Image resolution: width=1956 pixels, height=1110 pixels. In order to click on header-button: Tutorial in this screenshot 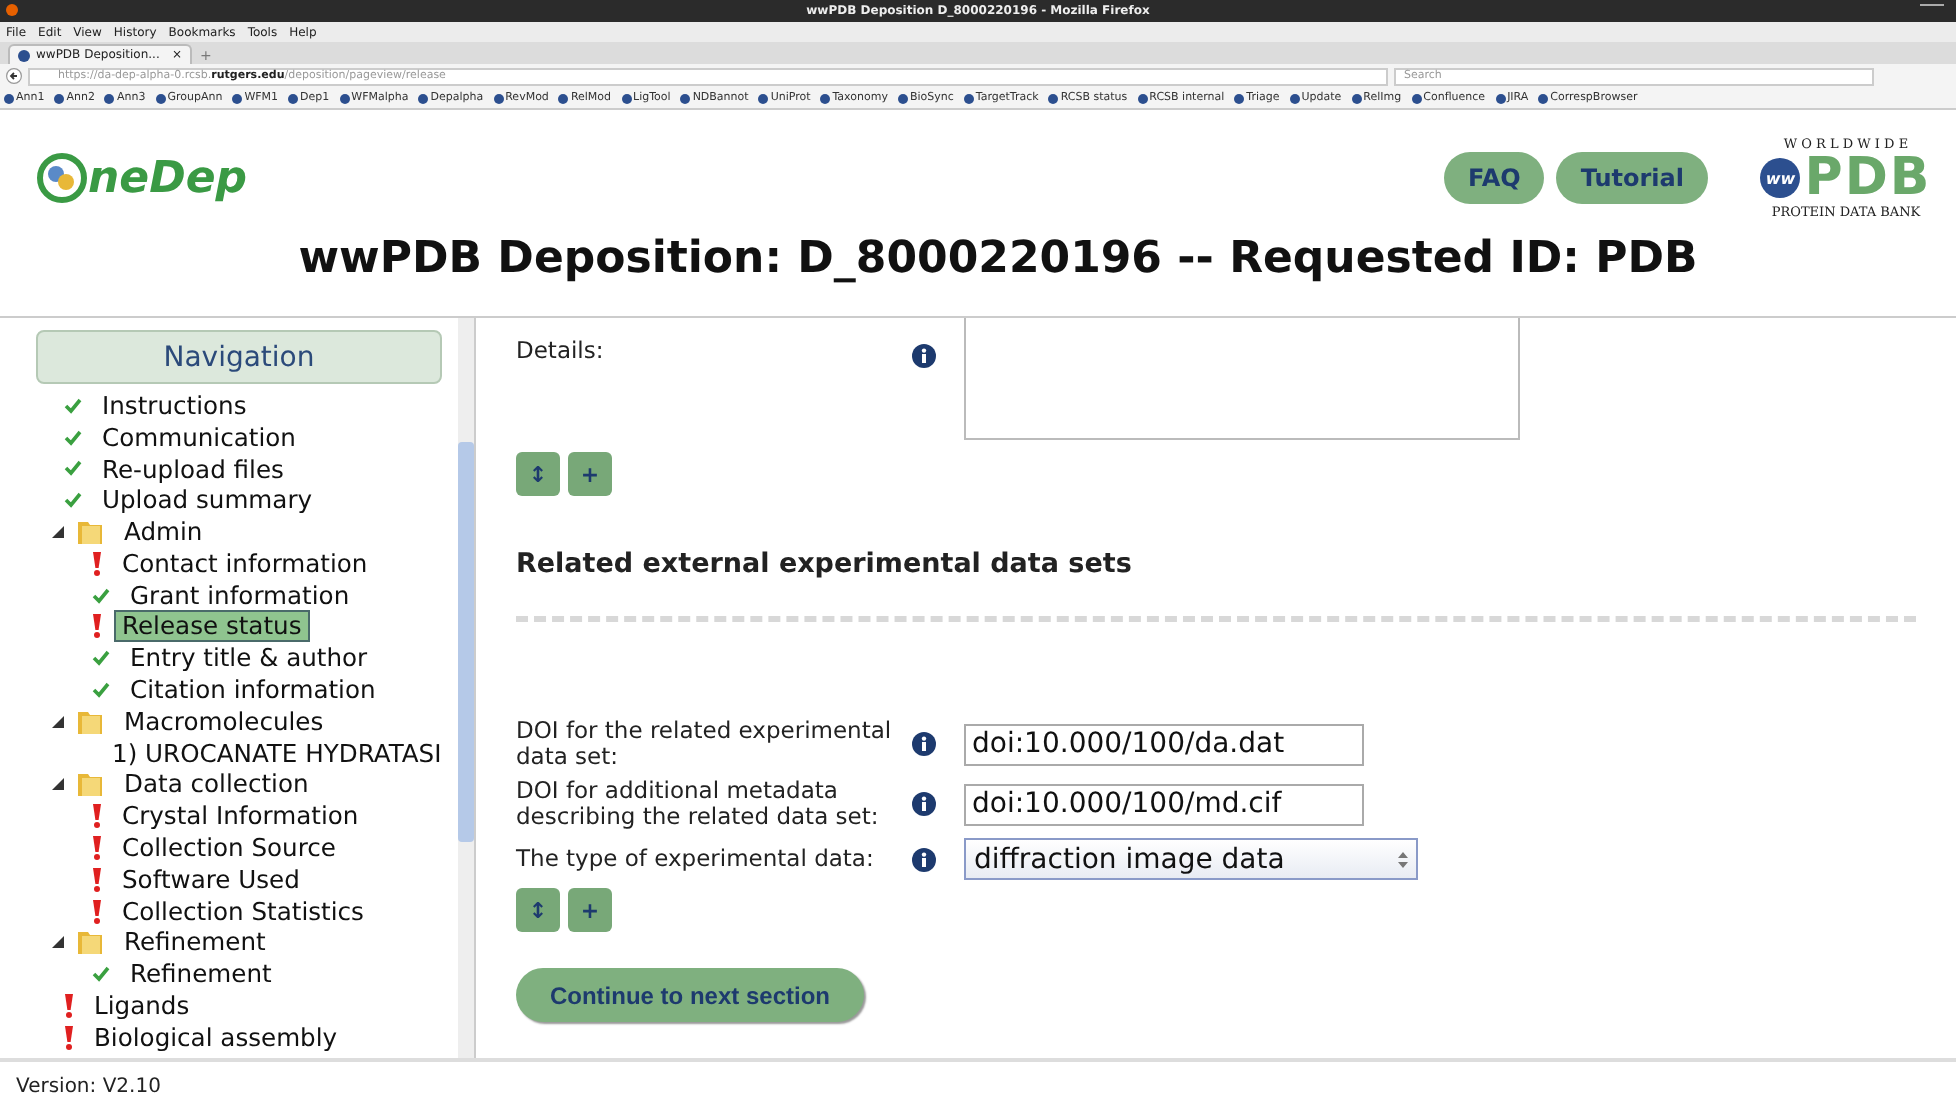, I will do `click(1632, 178)`.